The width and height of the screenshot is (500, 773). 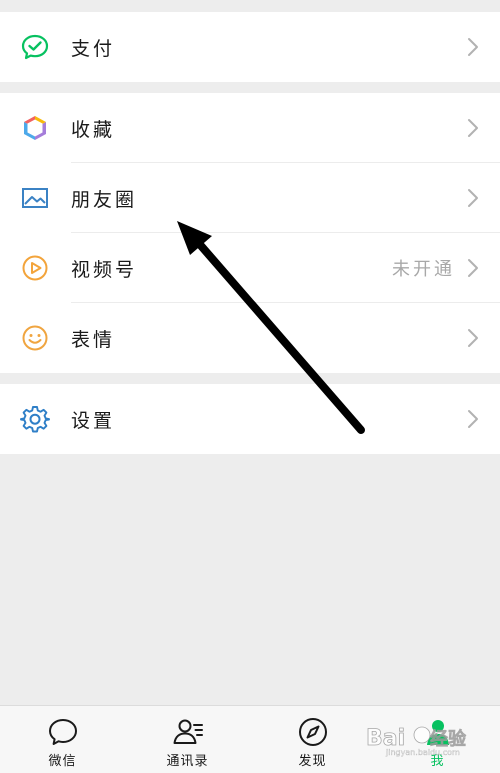 What do you see at coordinates (93, 129) in the screenshot?
I see `menu-item-label: 收藏` at bounding box center [93, 129].